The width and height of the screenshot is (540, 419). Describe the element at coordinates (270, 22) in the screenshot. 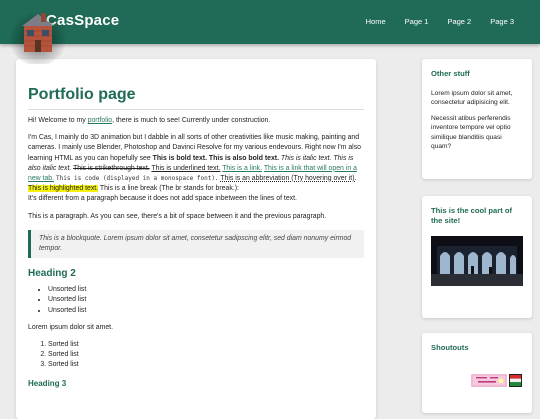

I see `top-navbar: CasSpace Home Page 1 Page 2 Page 3` at that location.